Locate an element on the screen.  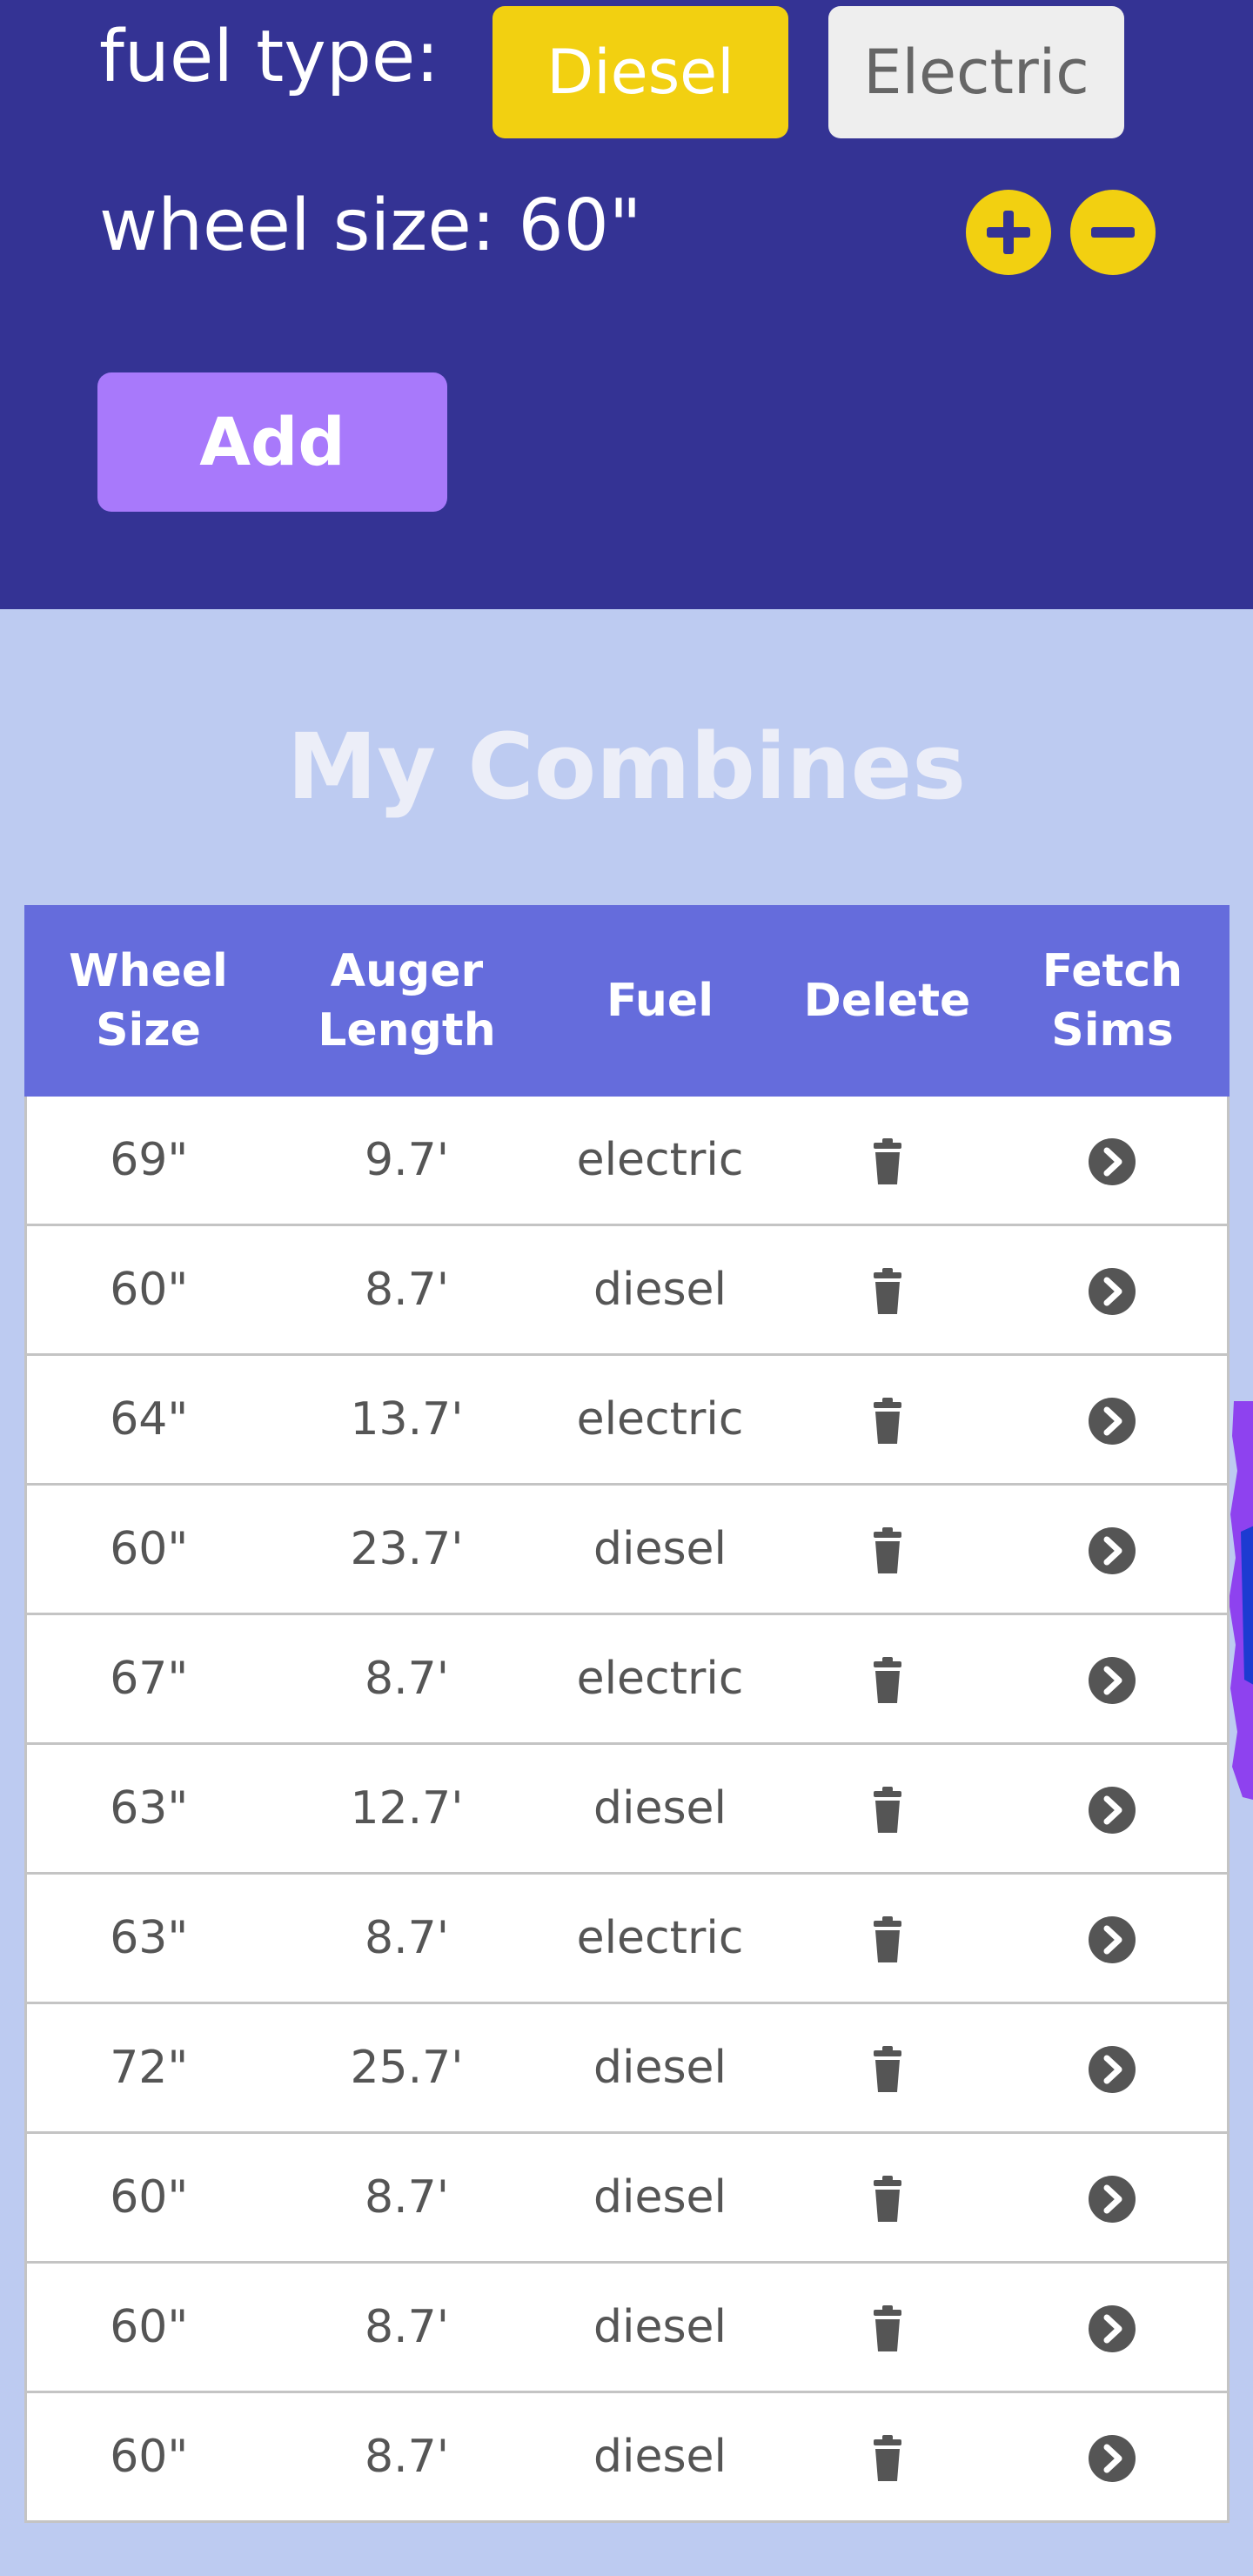
table-row: 63" 12.7' diesel is located at coordinates (627, 1808).